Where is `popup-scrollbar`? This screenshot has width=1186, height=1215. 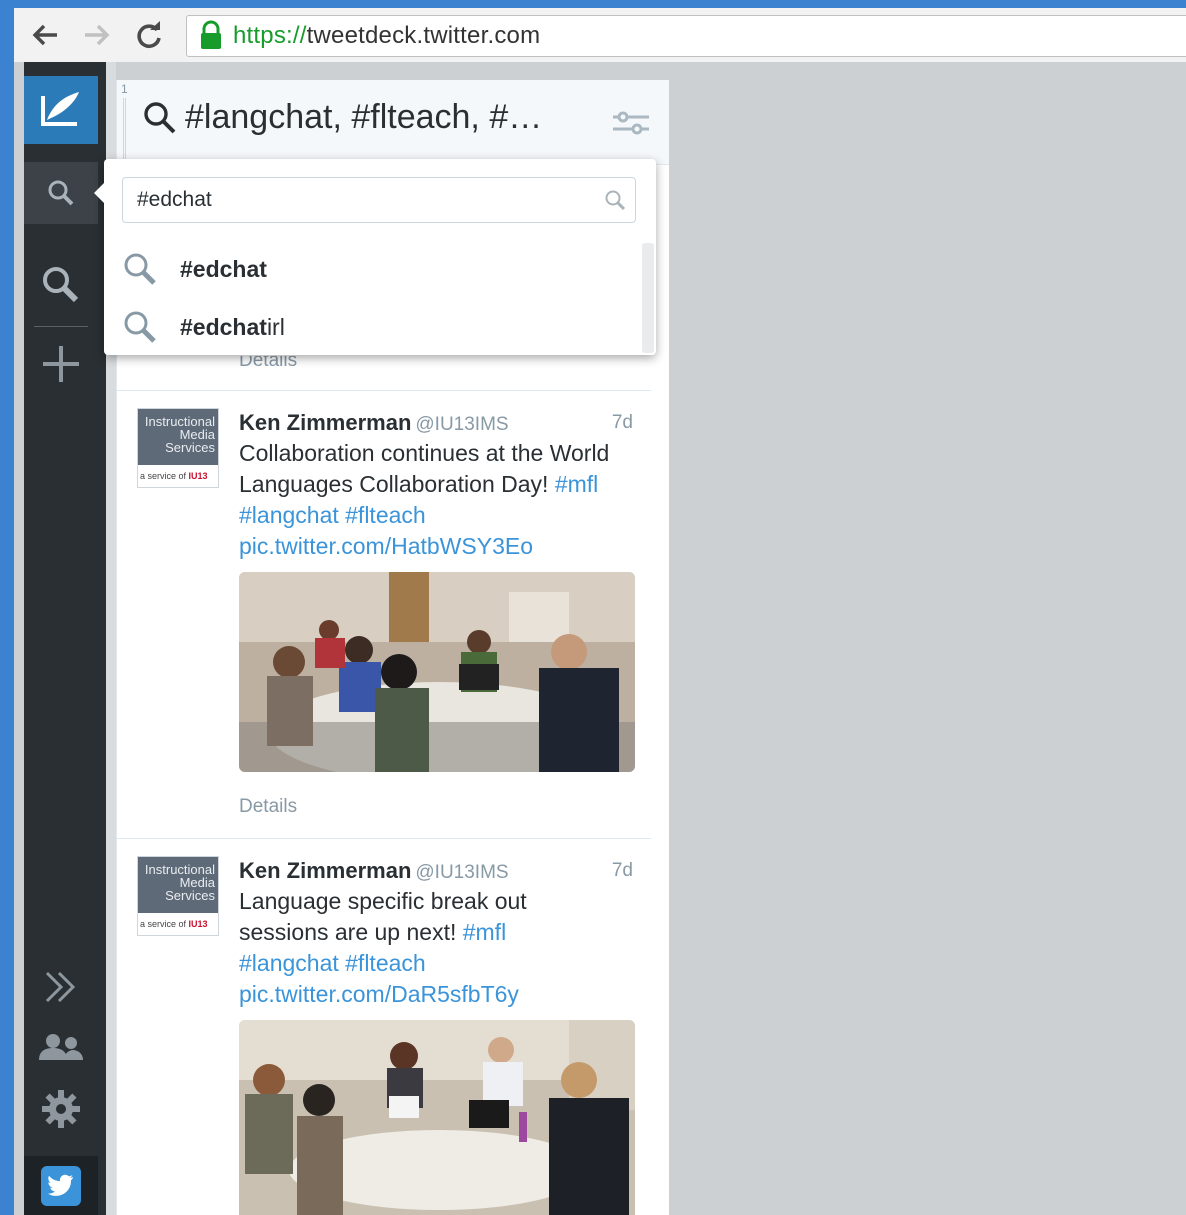
popup-scrollbar is located at coordinates (648, 298).